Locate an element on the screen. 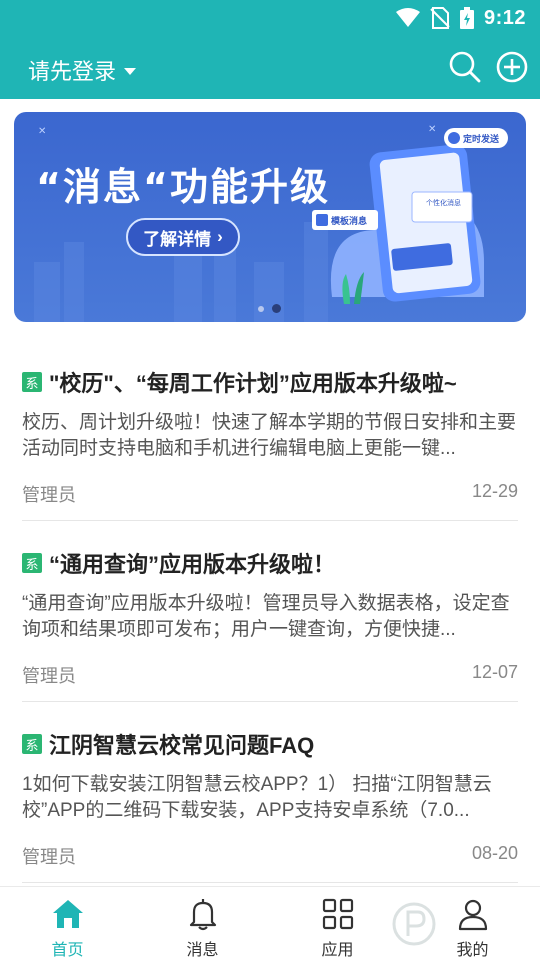  news-title-row: 系 “通用查询”应用版本升级啦！ is located at coordinates (178, 563).